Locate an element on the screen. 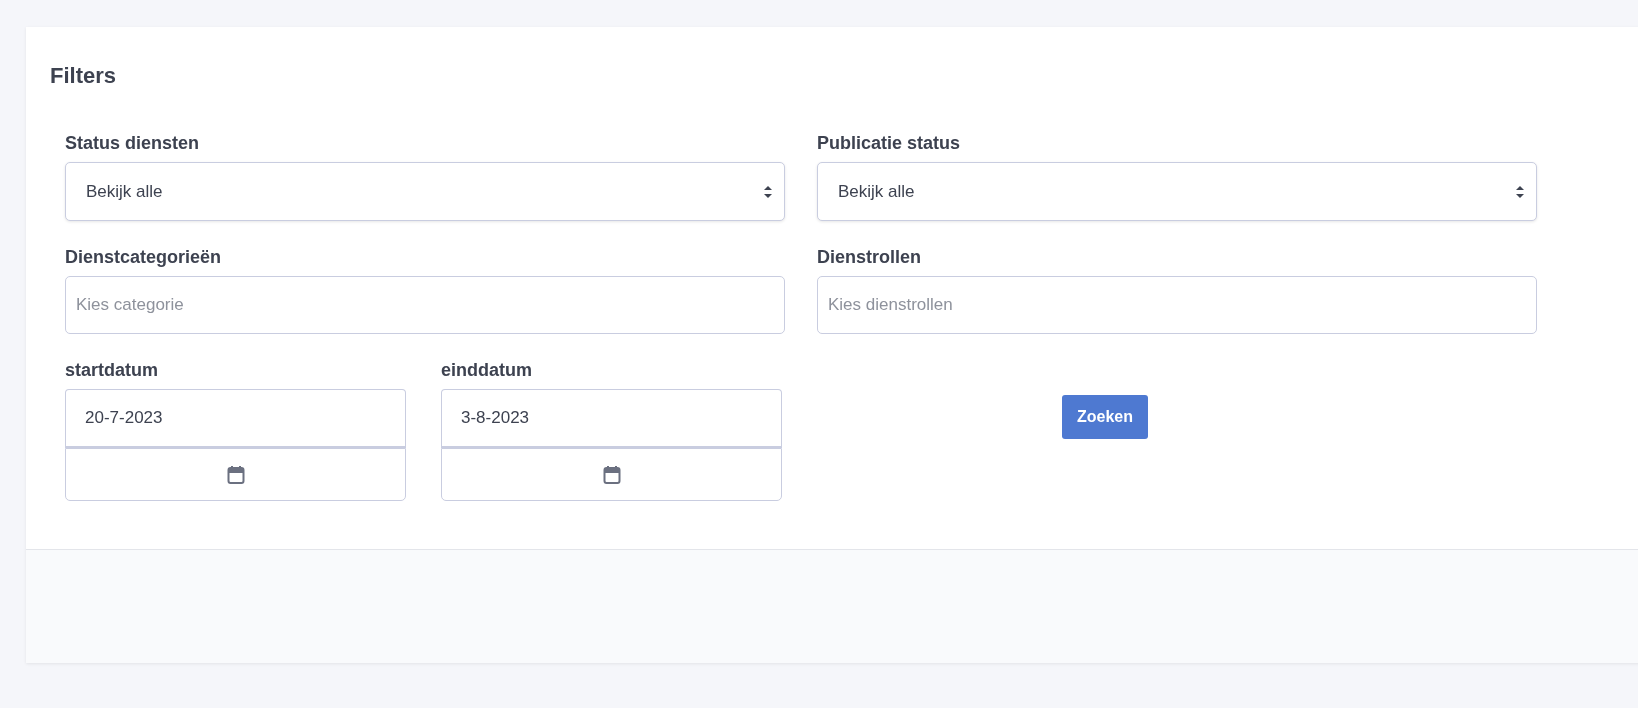 Image resolution: width=1638 pixels, height=708 pixels. field-label: Dienstrollen is located at coordinates (869, 257).